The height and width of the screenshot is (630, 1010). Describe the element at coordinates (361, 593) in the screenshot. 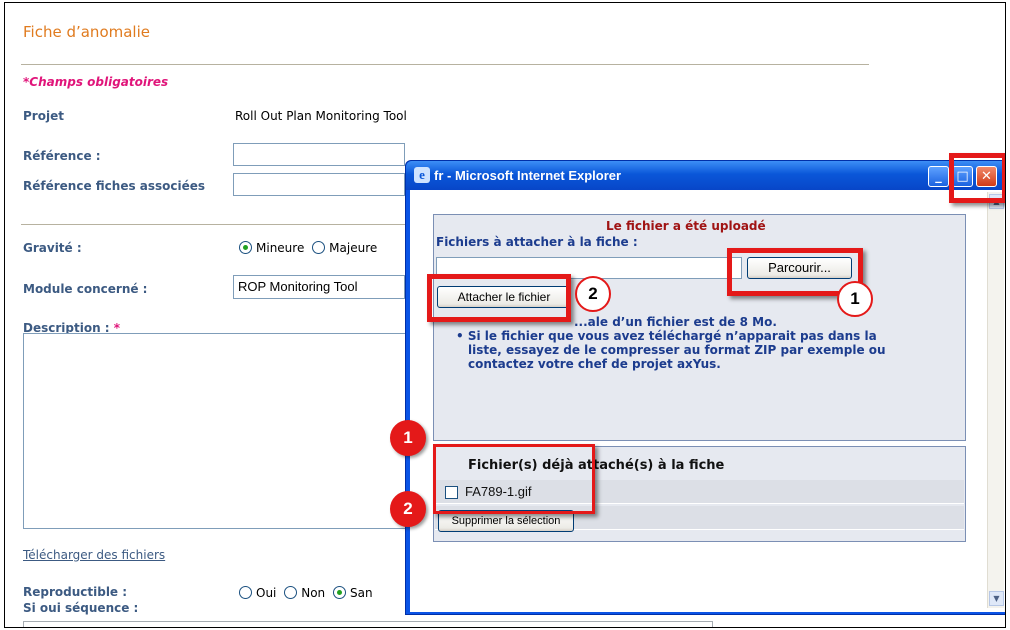

I see `reproductible-sans-label: San` at that location.